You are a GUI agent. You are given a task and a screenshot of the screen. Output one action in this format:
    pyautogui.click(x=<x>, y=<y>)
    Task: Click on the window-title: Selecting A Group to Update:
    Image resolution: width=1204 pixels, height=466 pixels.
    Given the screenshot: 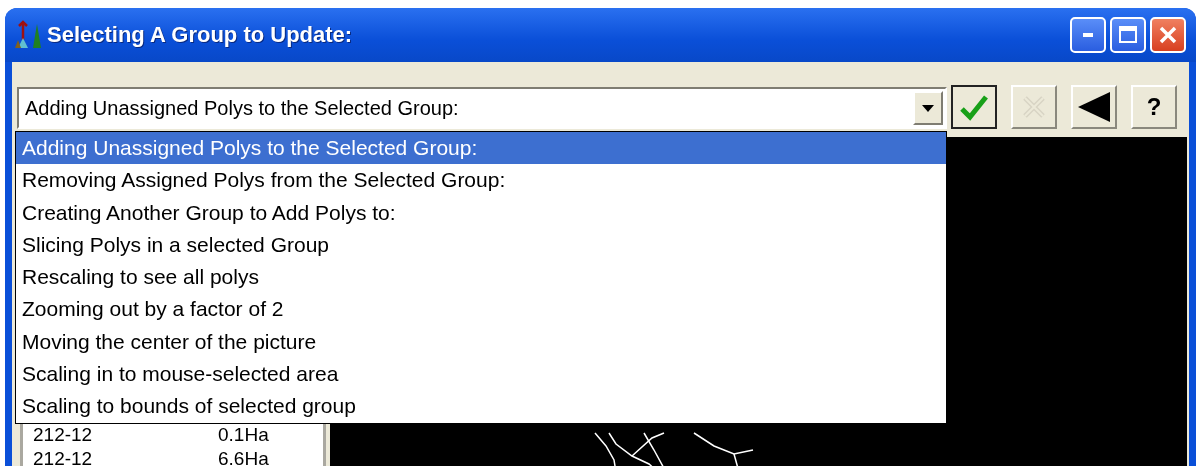 What is the action you would take?
    pyautogui.click(x=200, y=35)
    